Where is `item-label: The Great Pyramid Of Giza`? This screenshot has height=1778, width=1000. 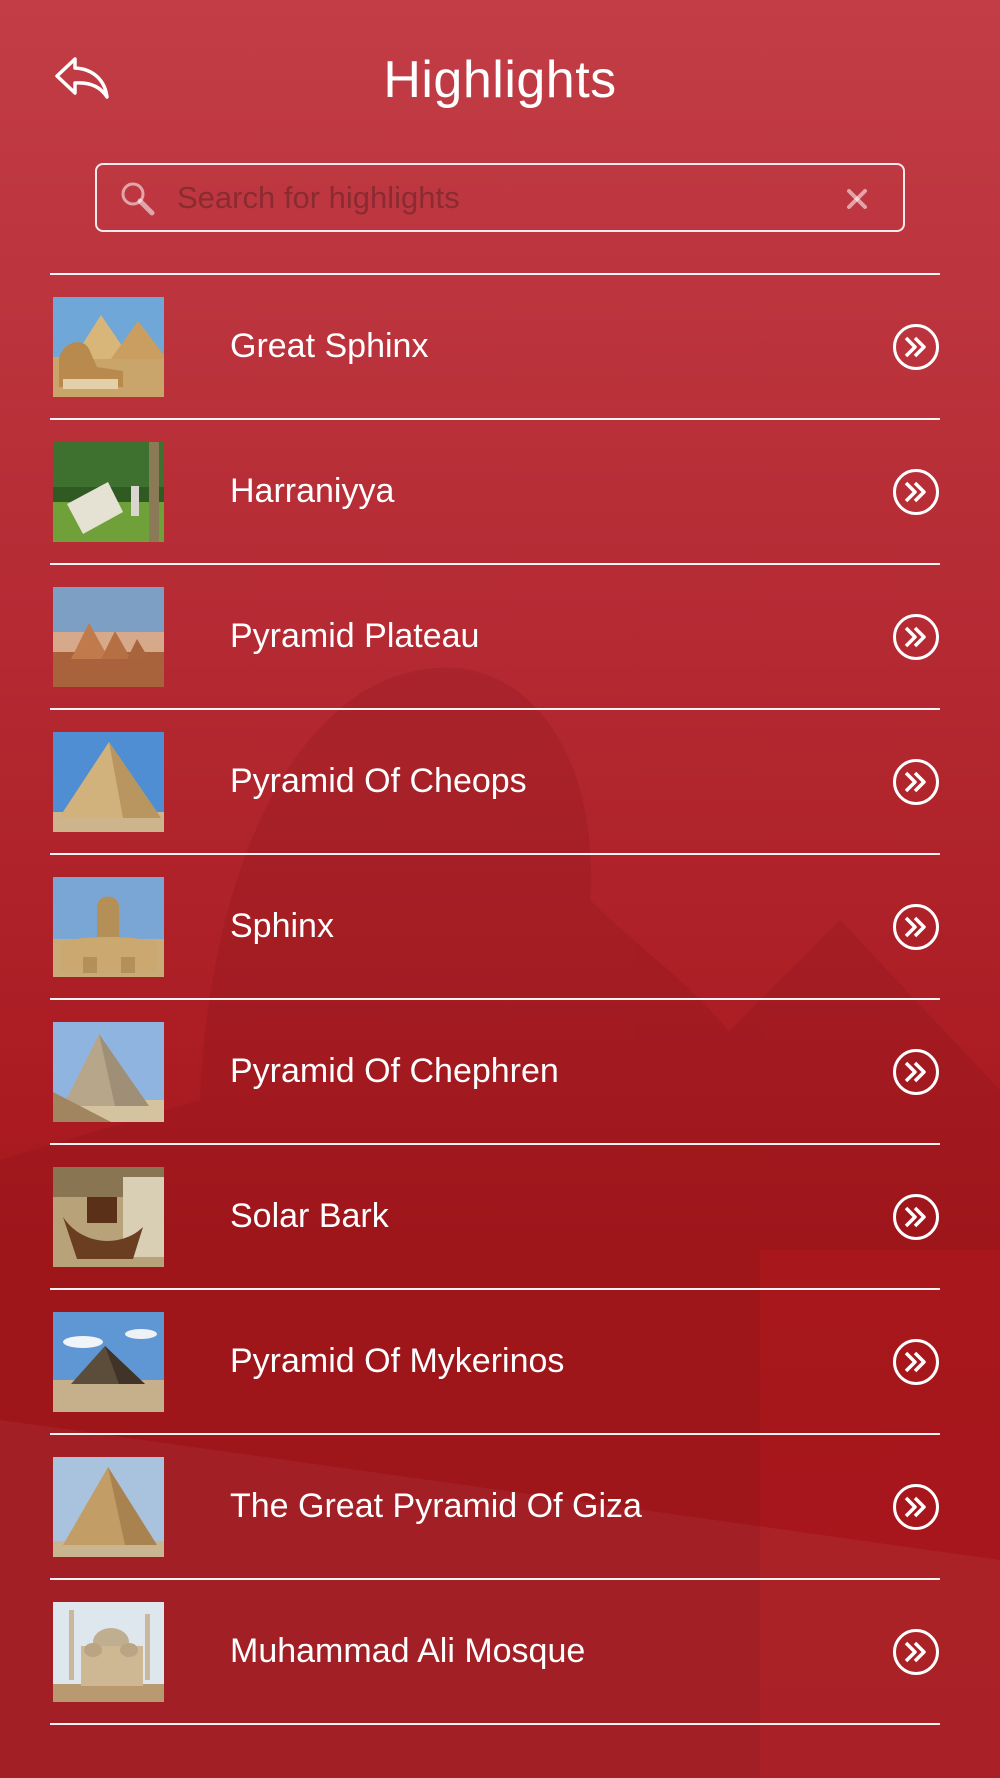 item-label: The Great Pyramid Of Giza is located at coordinates (436, 1506).